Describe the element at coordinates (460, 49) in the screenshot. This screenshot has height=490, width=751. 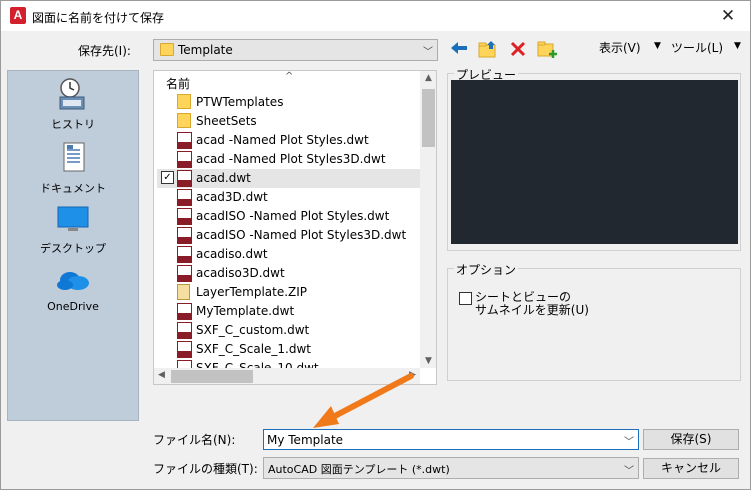
I see `back-arrow-icon` at that location.